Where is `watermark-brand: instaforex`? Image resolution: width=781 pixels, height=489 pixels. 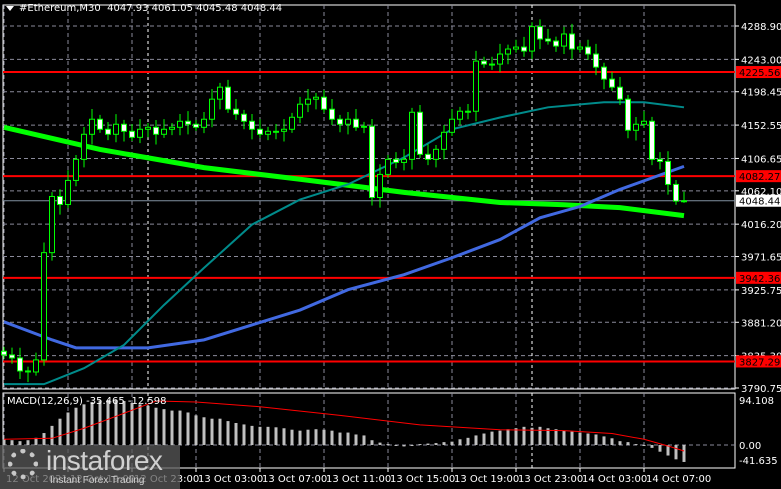 watermark-brand: instaforex is located at coordinates (104, 460).